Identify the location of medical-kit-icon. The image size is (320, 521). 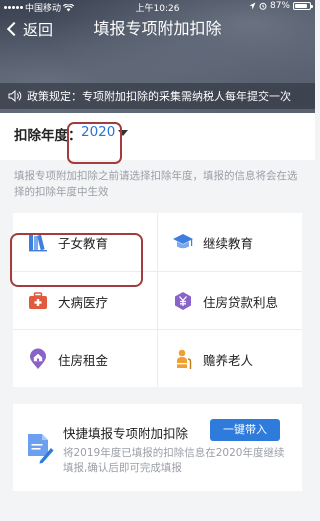
(38, 300).